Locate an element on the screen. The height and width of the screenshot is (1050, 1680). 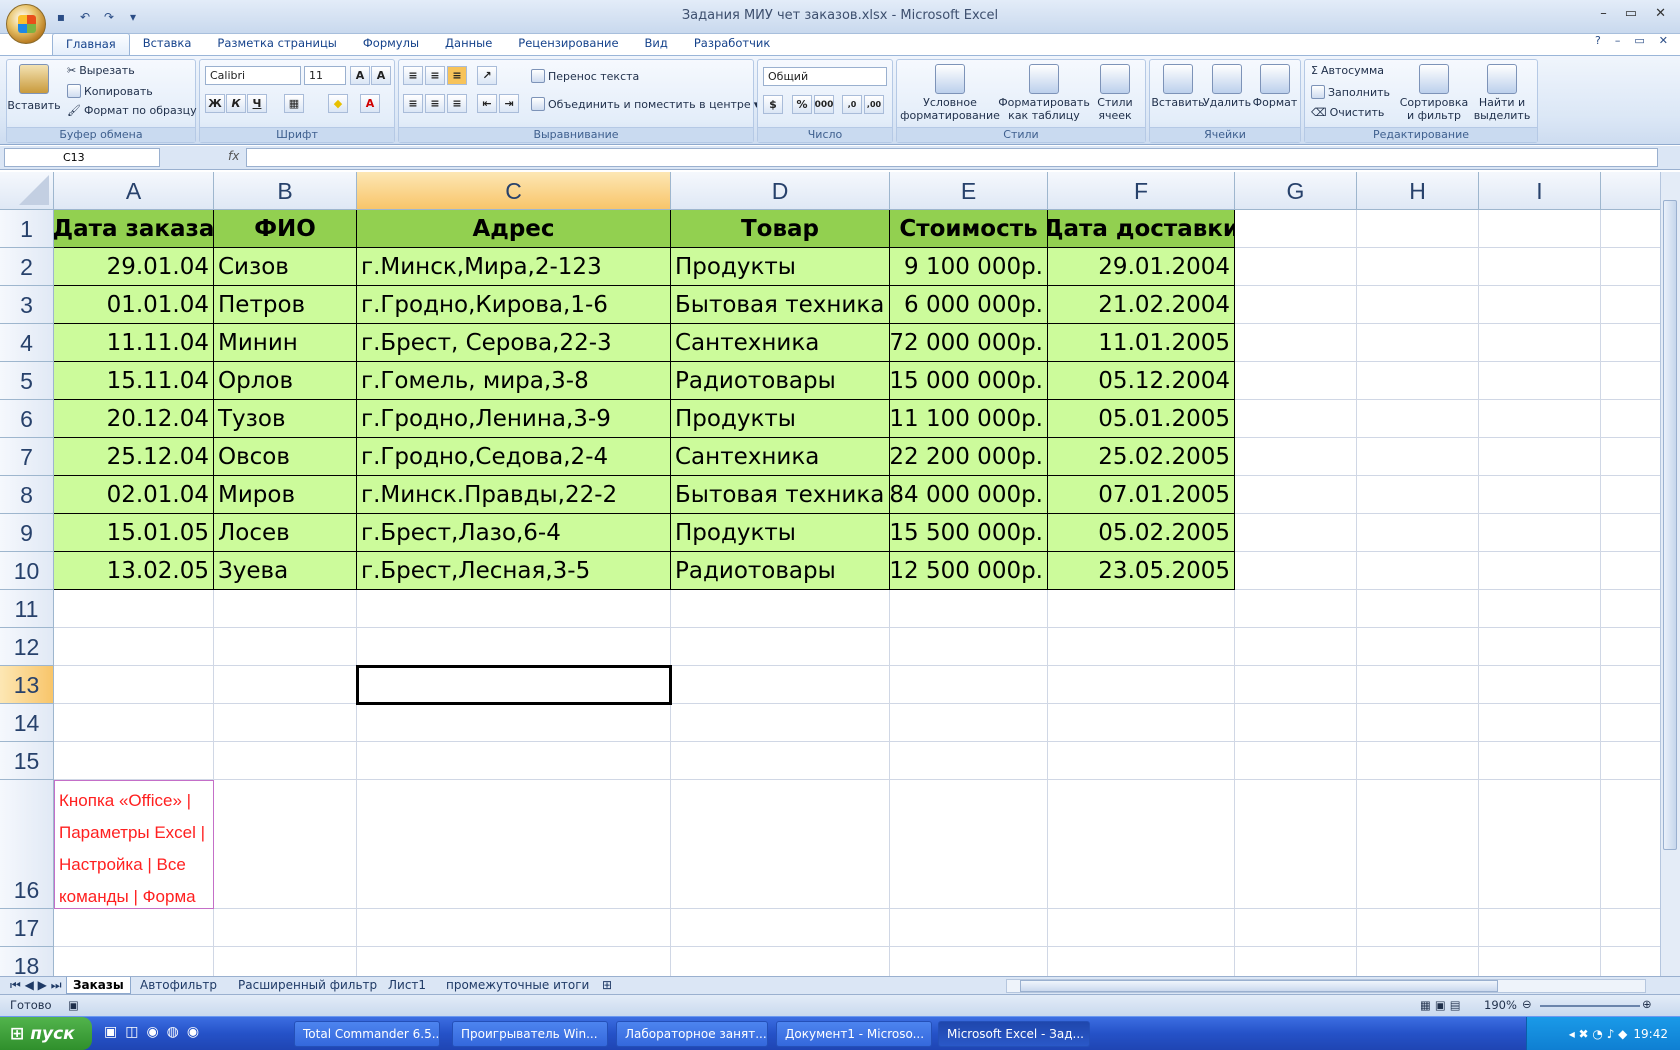
row-header: 2 is located at coordinates (27, 267).